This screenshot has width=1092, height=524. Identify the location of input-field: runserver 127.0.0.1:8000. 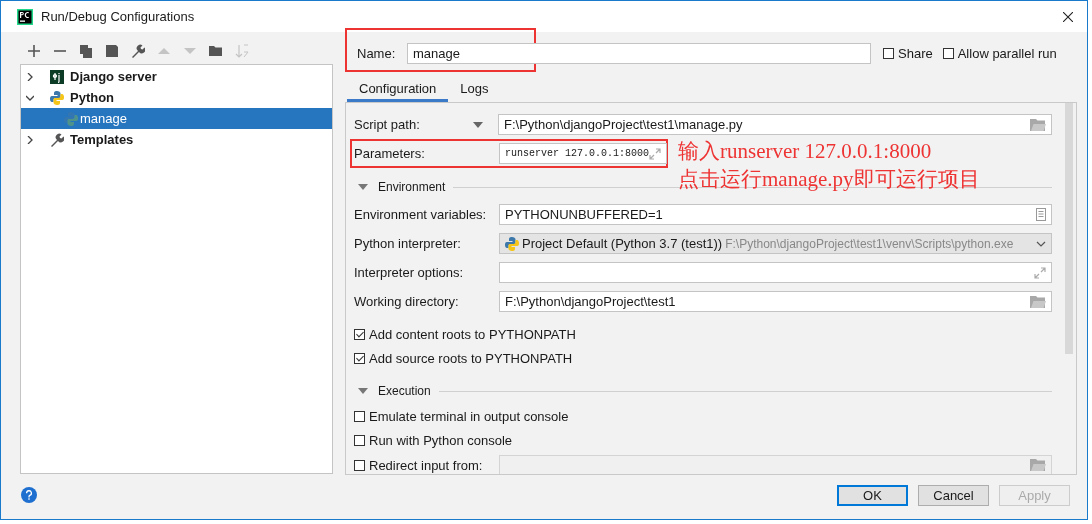
(583, 153).